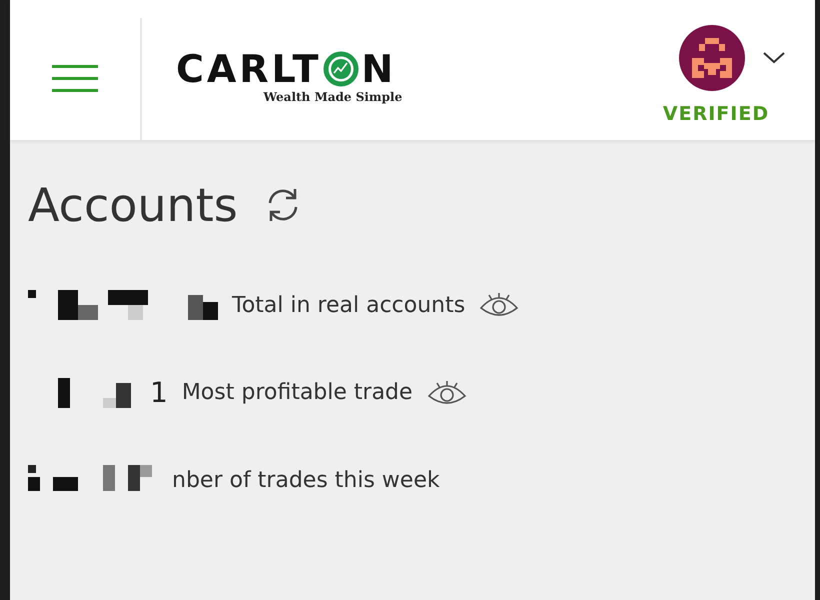 The image size is (820, 600). I want to click on logo-text: N, so click(378, 69).